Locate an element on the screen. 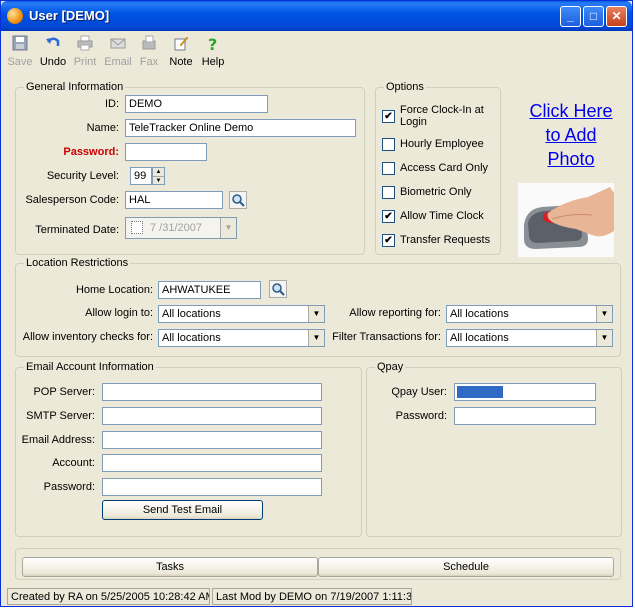  toolbar-note-label: Note is located at coordinates (181, 62).